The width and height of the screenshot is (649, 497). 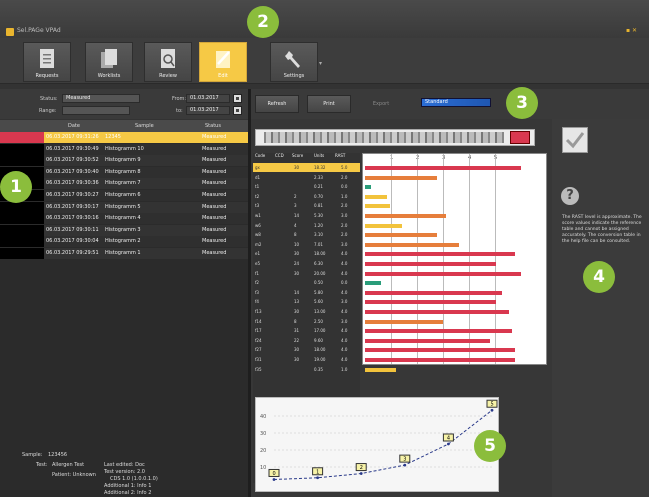 I want to click on result-toolbar: Refresh Print Export Standard, so click(x=450, y=104).